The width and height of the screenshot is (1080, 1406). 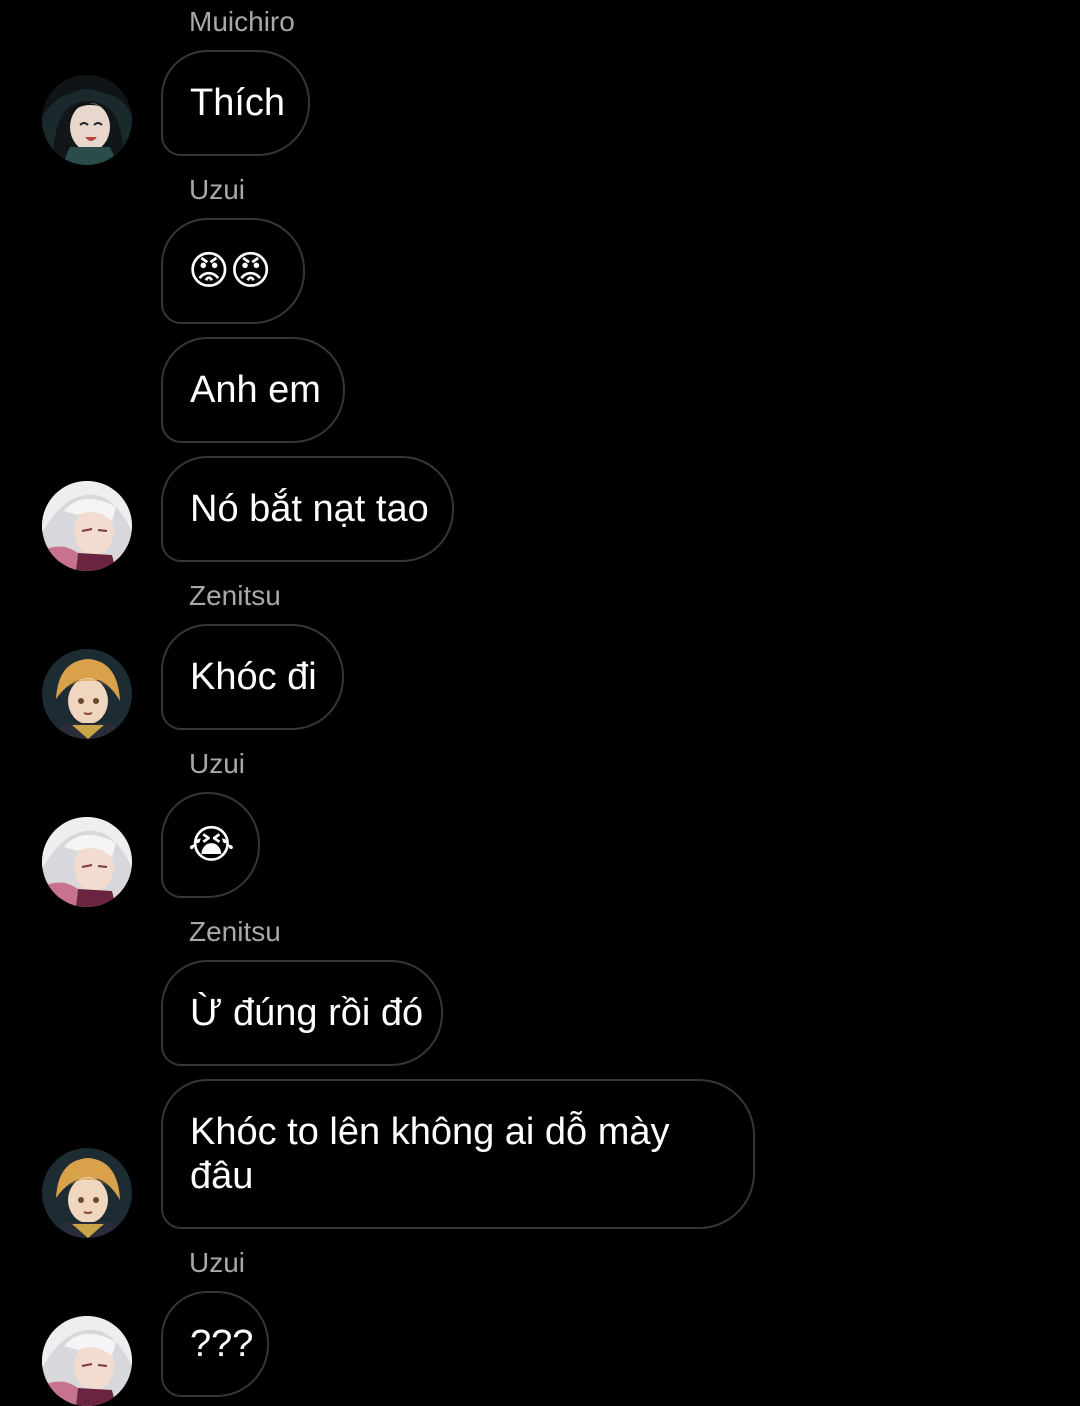 I want to click on message-text: Khóc to lên không ai dỗ mày đâu, so click(x=430, y=1154).